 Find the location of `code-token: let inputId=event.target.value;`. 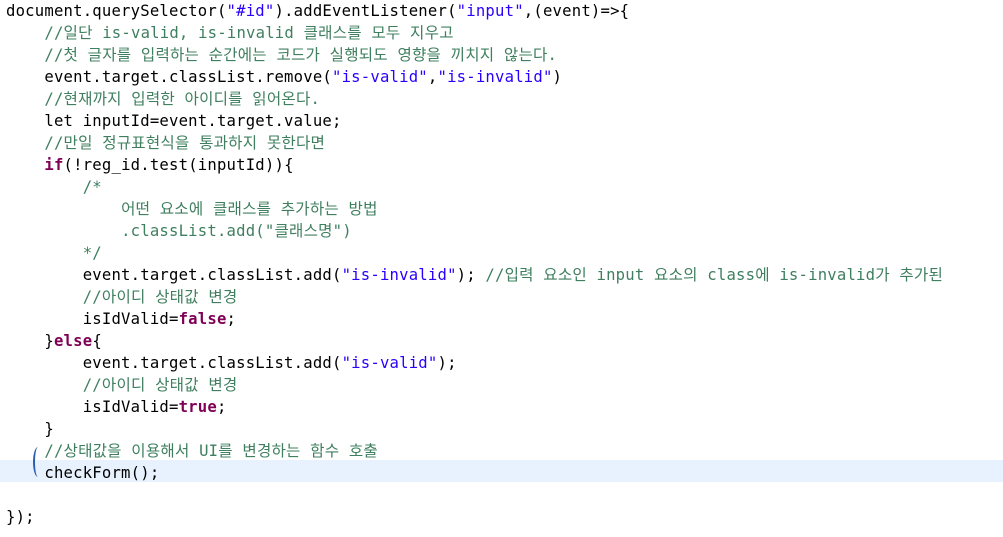

code-token: let inputId=event.target.value; is located at coordinates (174, 121).